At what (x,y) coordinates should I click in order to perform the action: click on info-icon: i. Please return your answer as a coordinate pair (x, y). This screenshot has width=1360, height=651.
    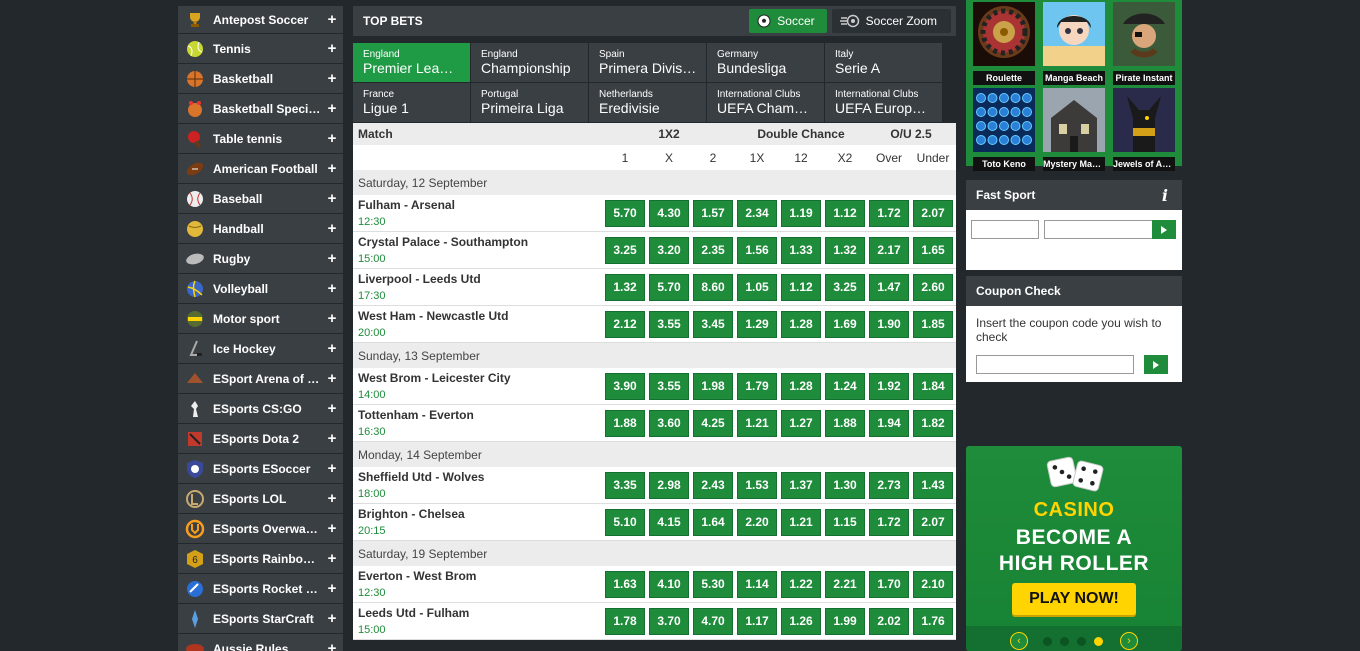
    Looking at the image, I should click on (1165, 195).